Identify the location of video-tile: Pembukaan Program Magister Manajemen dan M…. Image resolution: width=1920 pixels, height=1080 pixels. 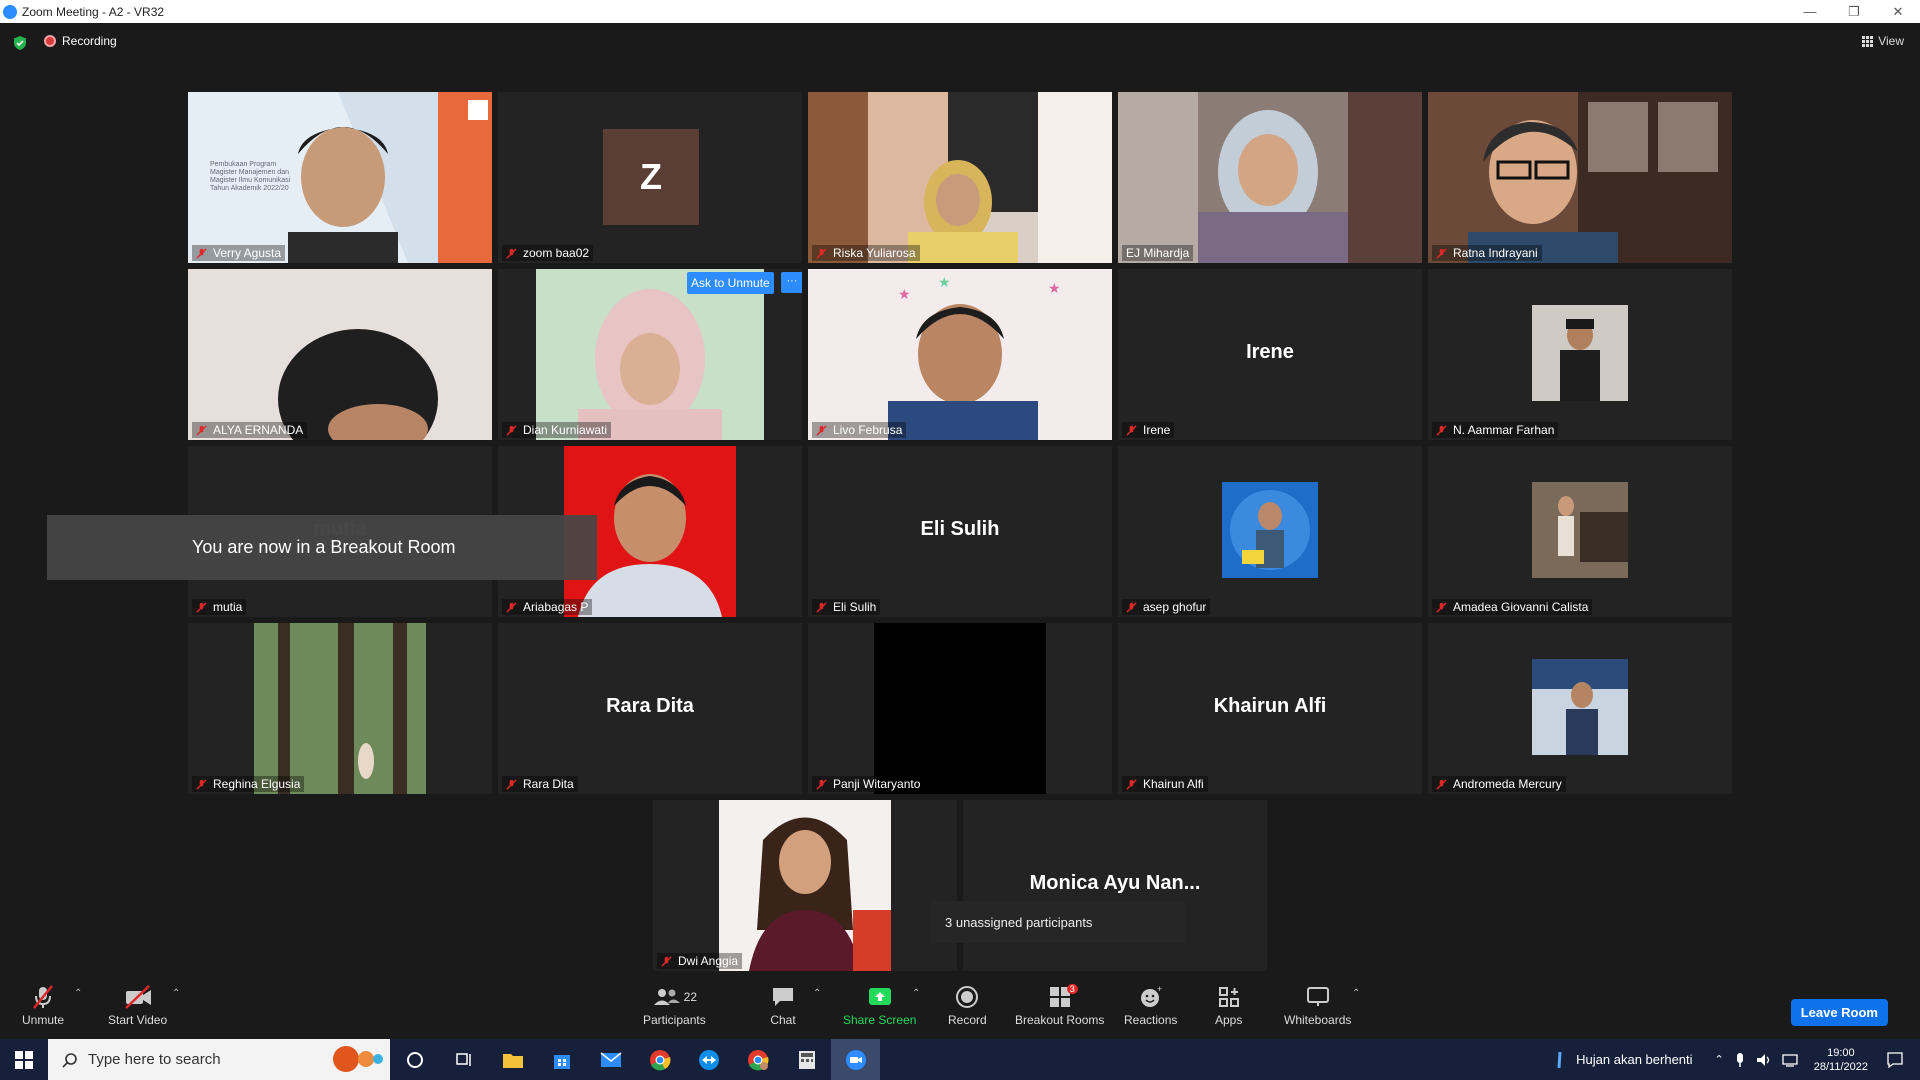
(340, 177).